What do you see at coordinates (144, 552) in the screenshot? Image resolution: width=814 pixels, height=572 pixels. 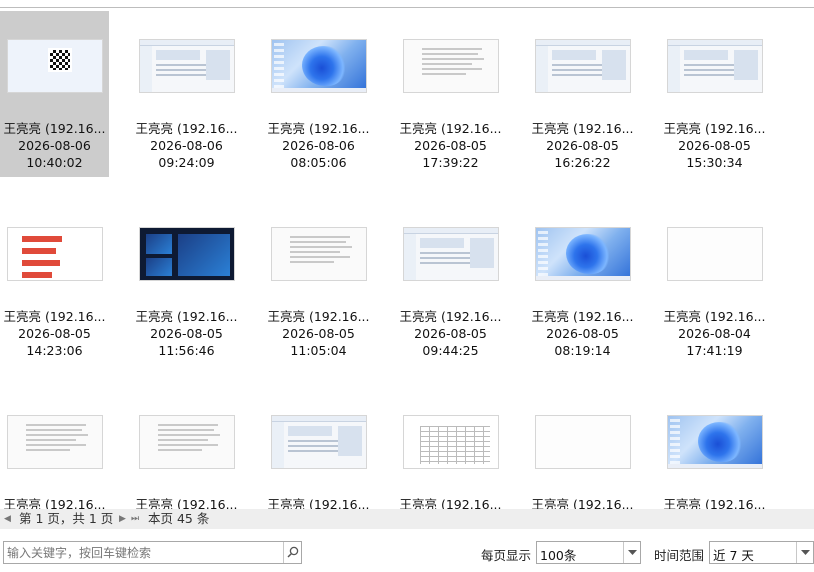 I see `search-input` at bounding box center [144, 552].